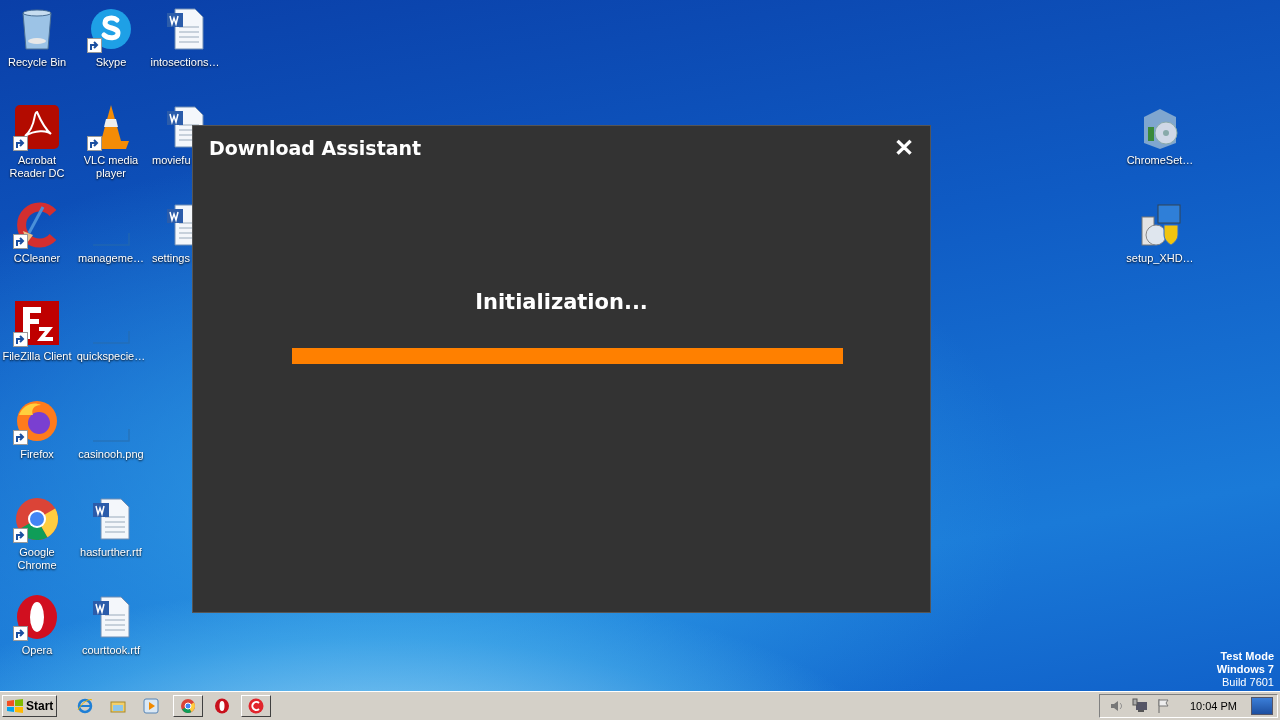  I want to click on clock: 10:04 PM, so click(1213, 706).